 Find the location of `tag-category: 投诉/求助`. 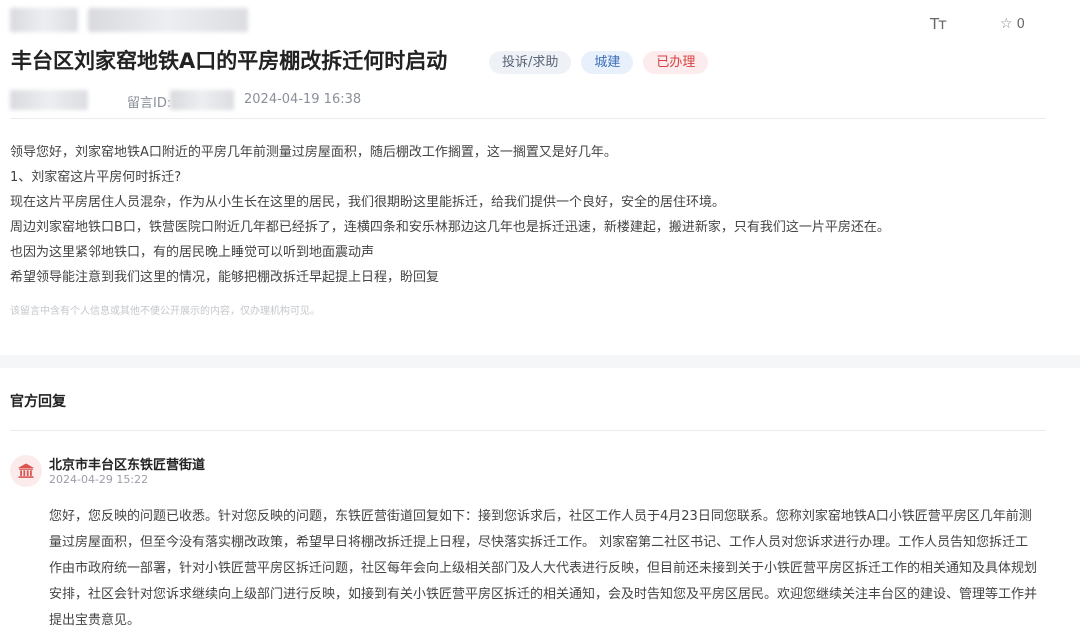

tag-category: 投诉/求助 is located at coordinates (530, 62).